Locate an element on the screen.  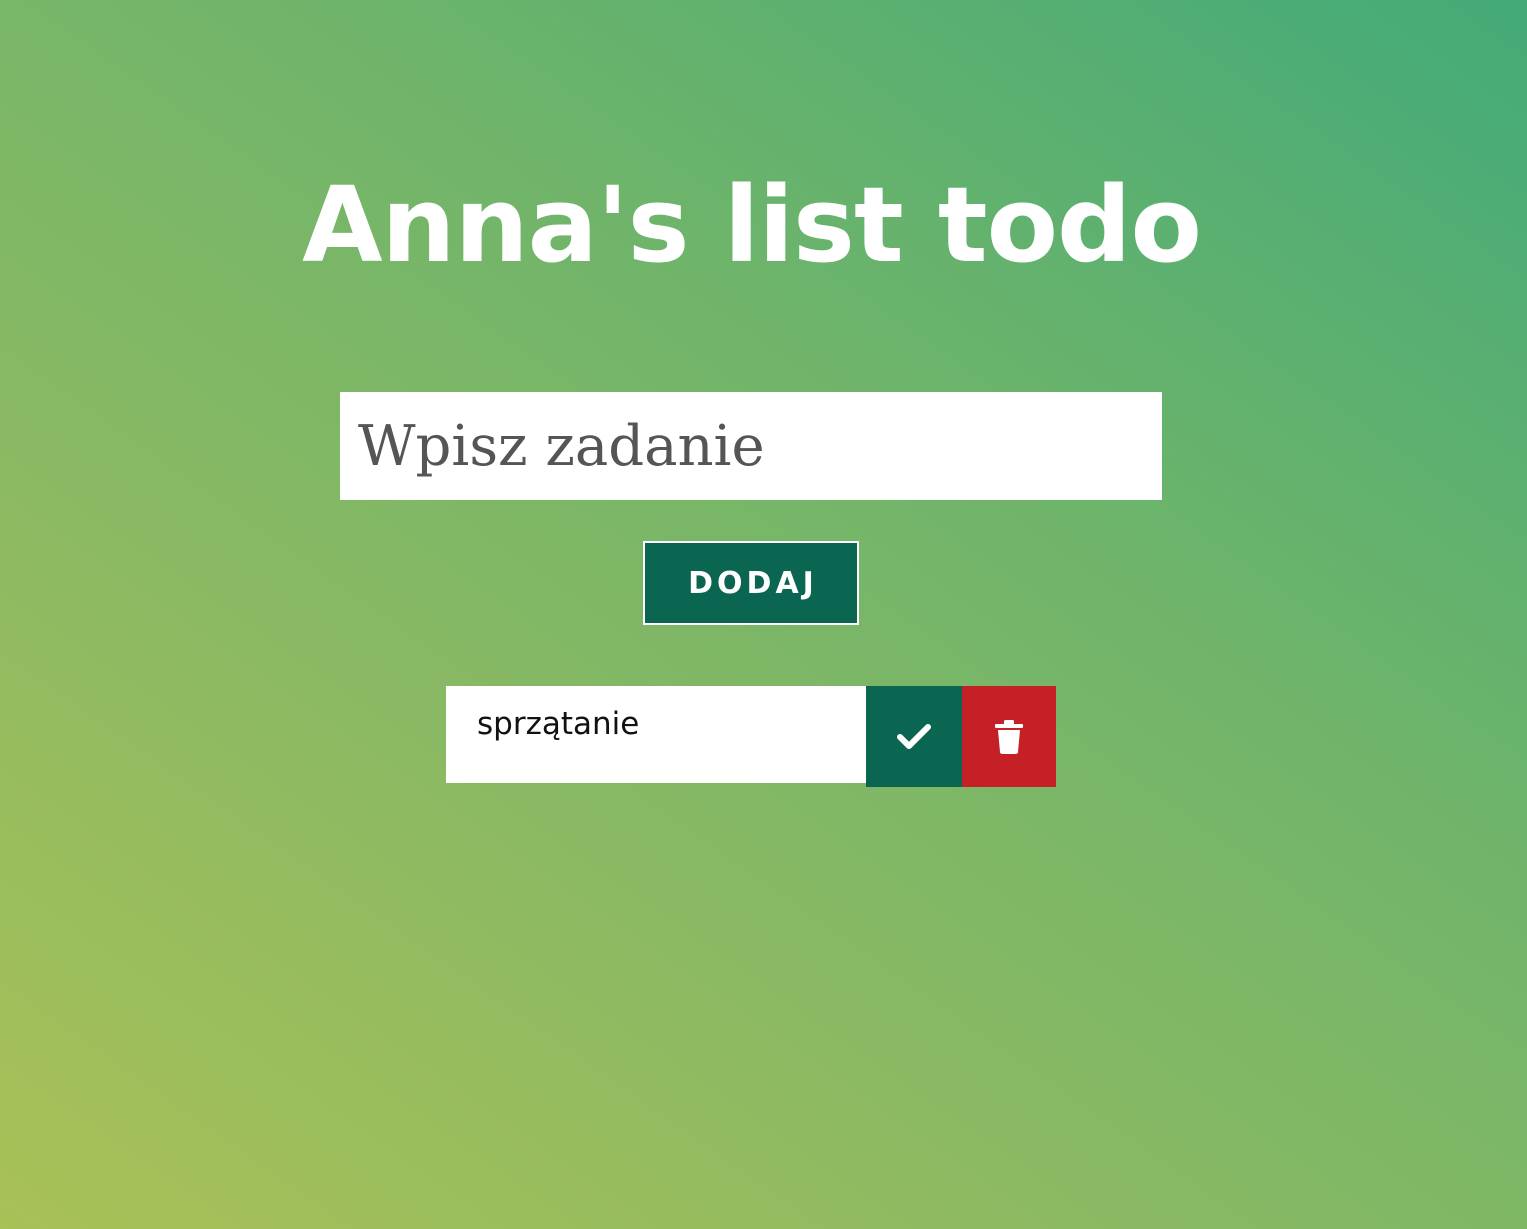
todo-item: sprzątanie is located at coordinates (751, 736).